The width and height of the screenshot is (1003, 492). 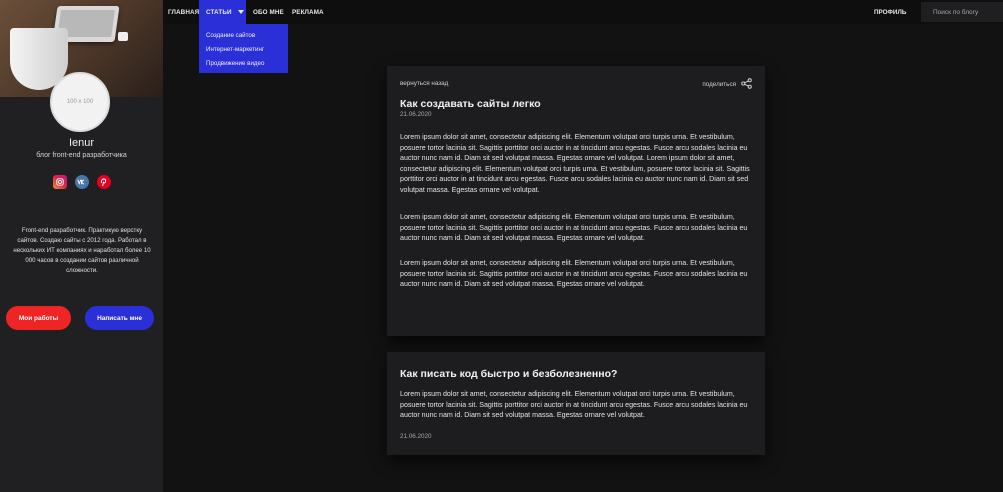 What do you see at coordinates (80, 102) in the screenshot?
I see `avatar: 100 x 100` at bounding box center [80, 102].